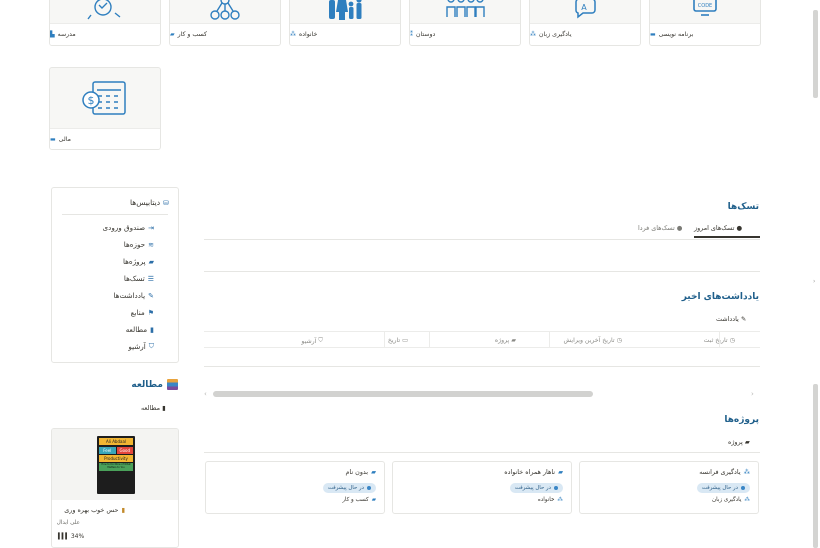 Image resolution: width=820 pixels, height=548 pixels. I want to click on clock-icon: ◷, so click(619, 340).